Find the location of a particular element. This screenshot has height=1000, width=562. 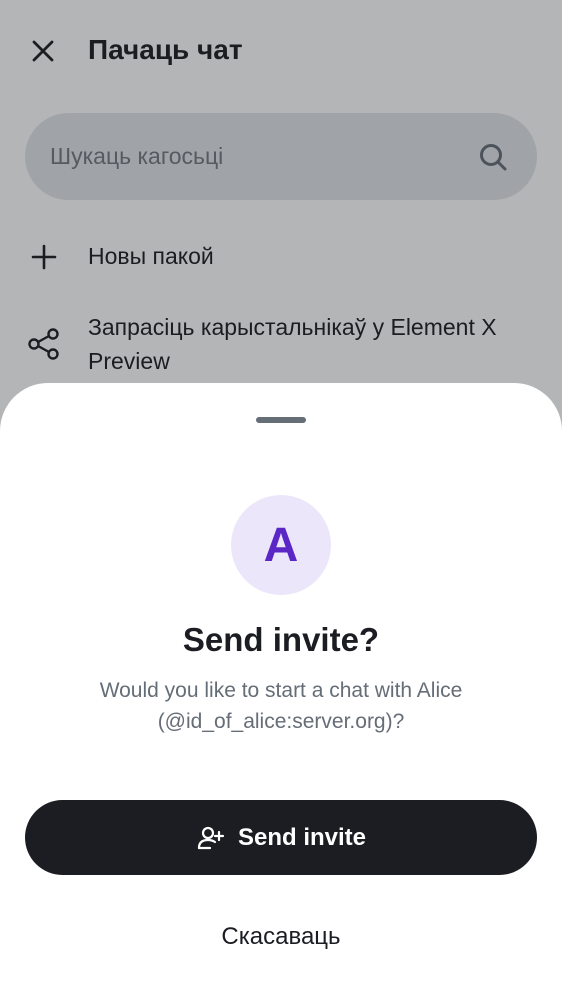

drag-handle is located at coordinates (281, 420).